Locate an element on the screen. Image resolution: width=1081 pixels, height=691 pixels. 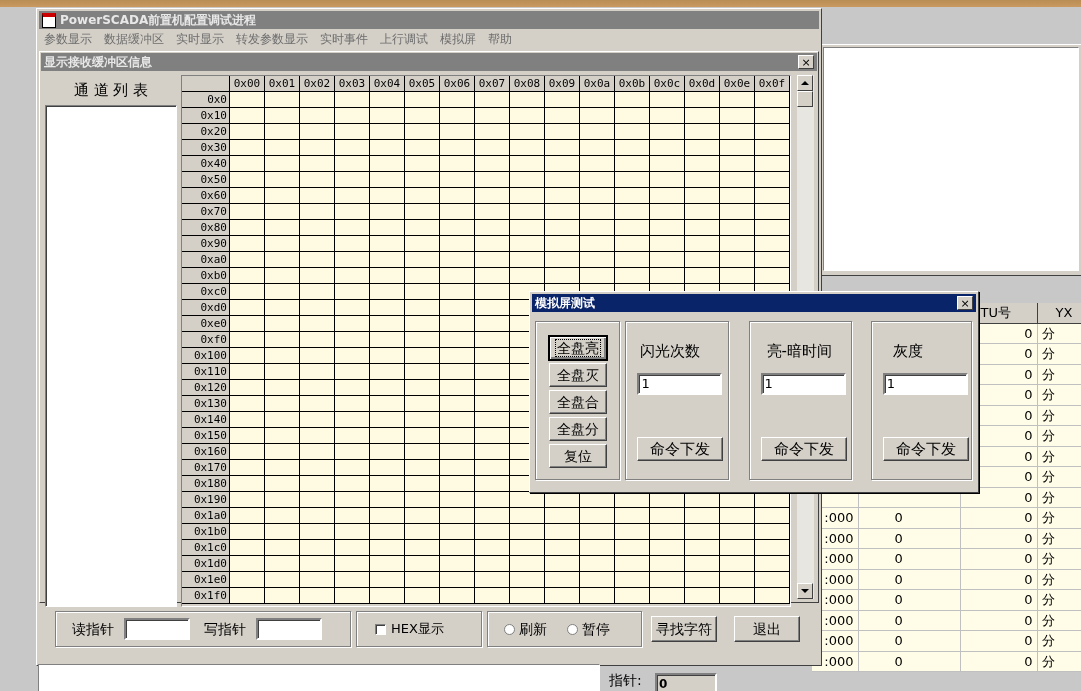
row-header: 0xd0 is located at coordinates (206, 308).